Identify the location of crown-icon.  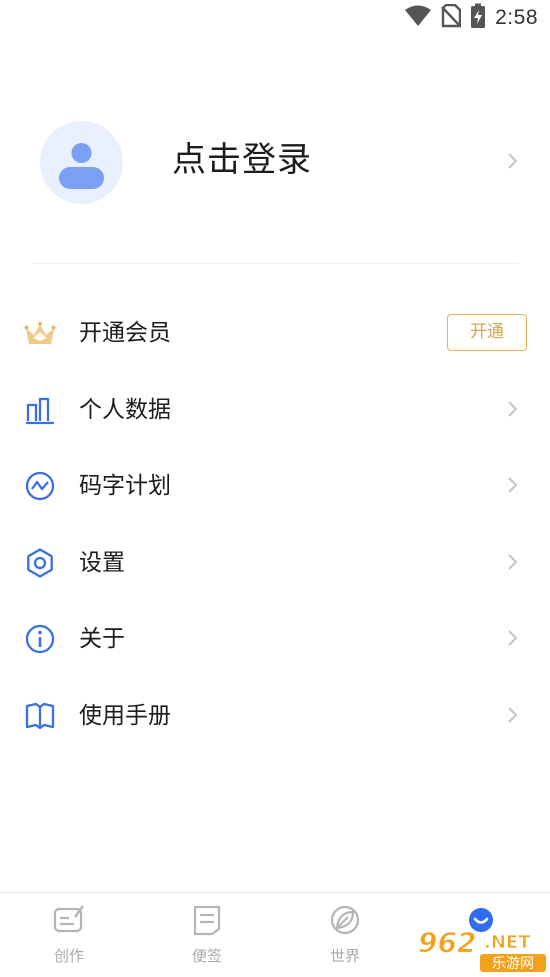
(40, 333).